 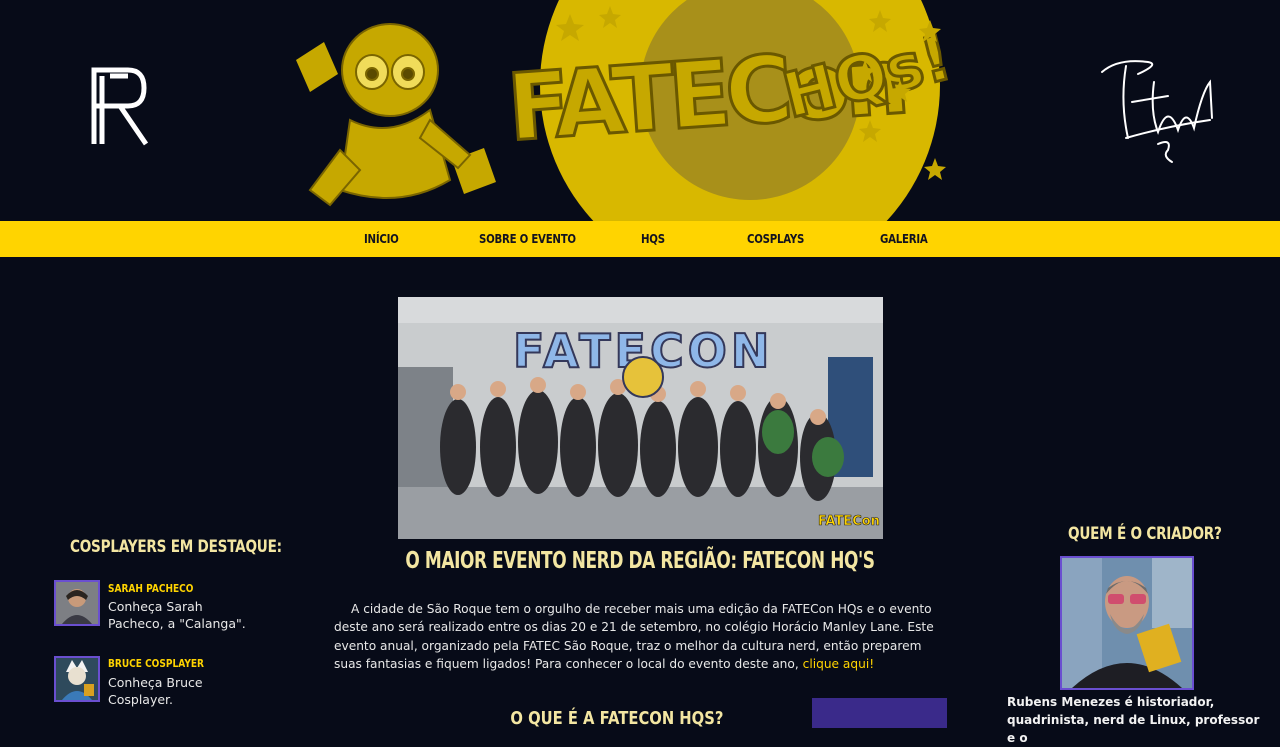 What do you see at coordinates (176, 547) in the screenshot?
I see `cosplayers-title: COSPLAYERS EM DESTAQUE:` at bounding box center [176, 547].